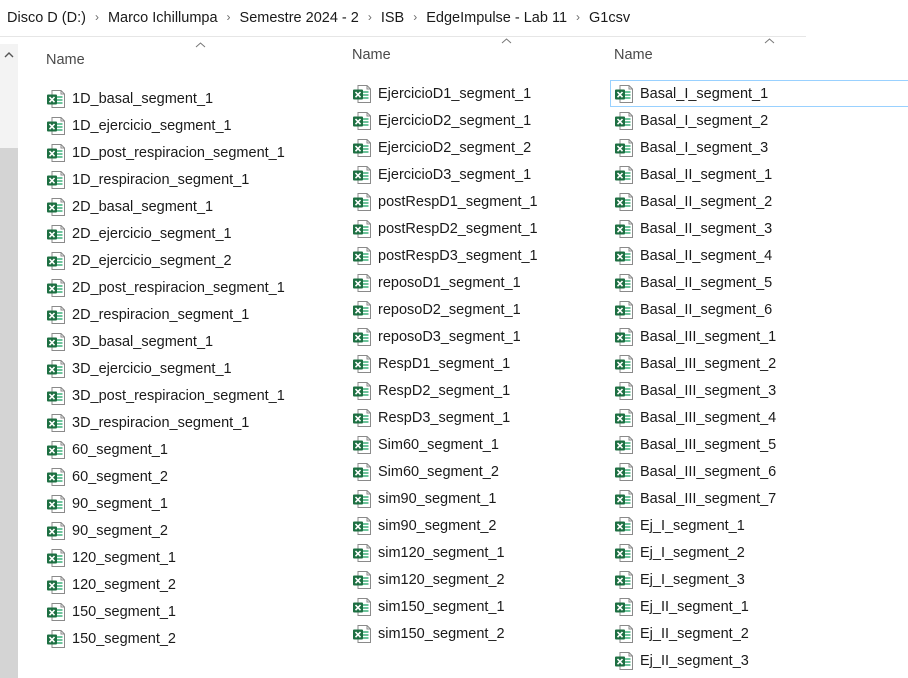  Describe the element at coordinates (165, 287) in the screenshot. I see `file-item: 2D_post_respiracion_segment_1` at that location.